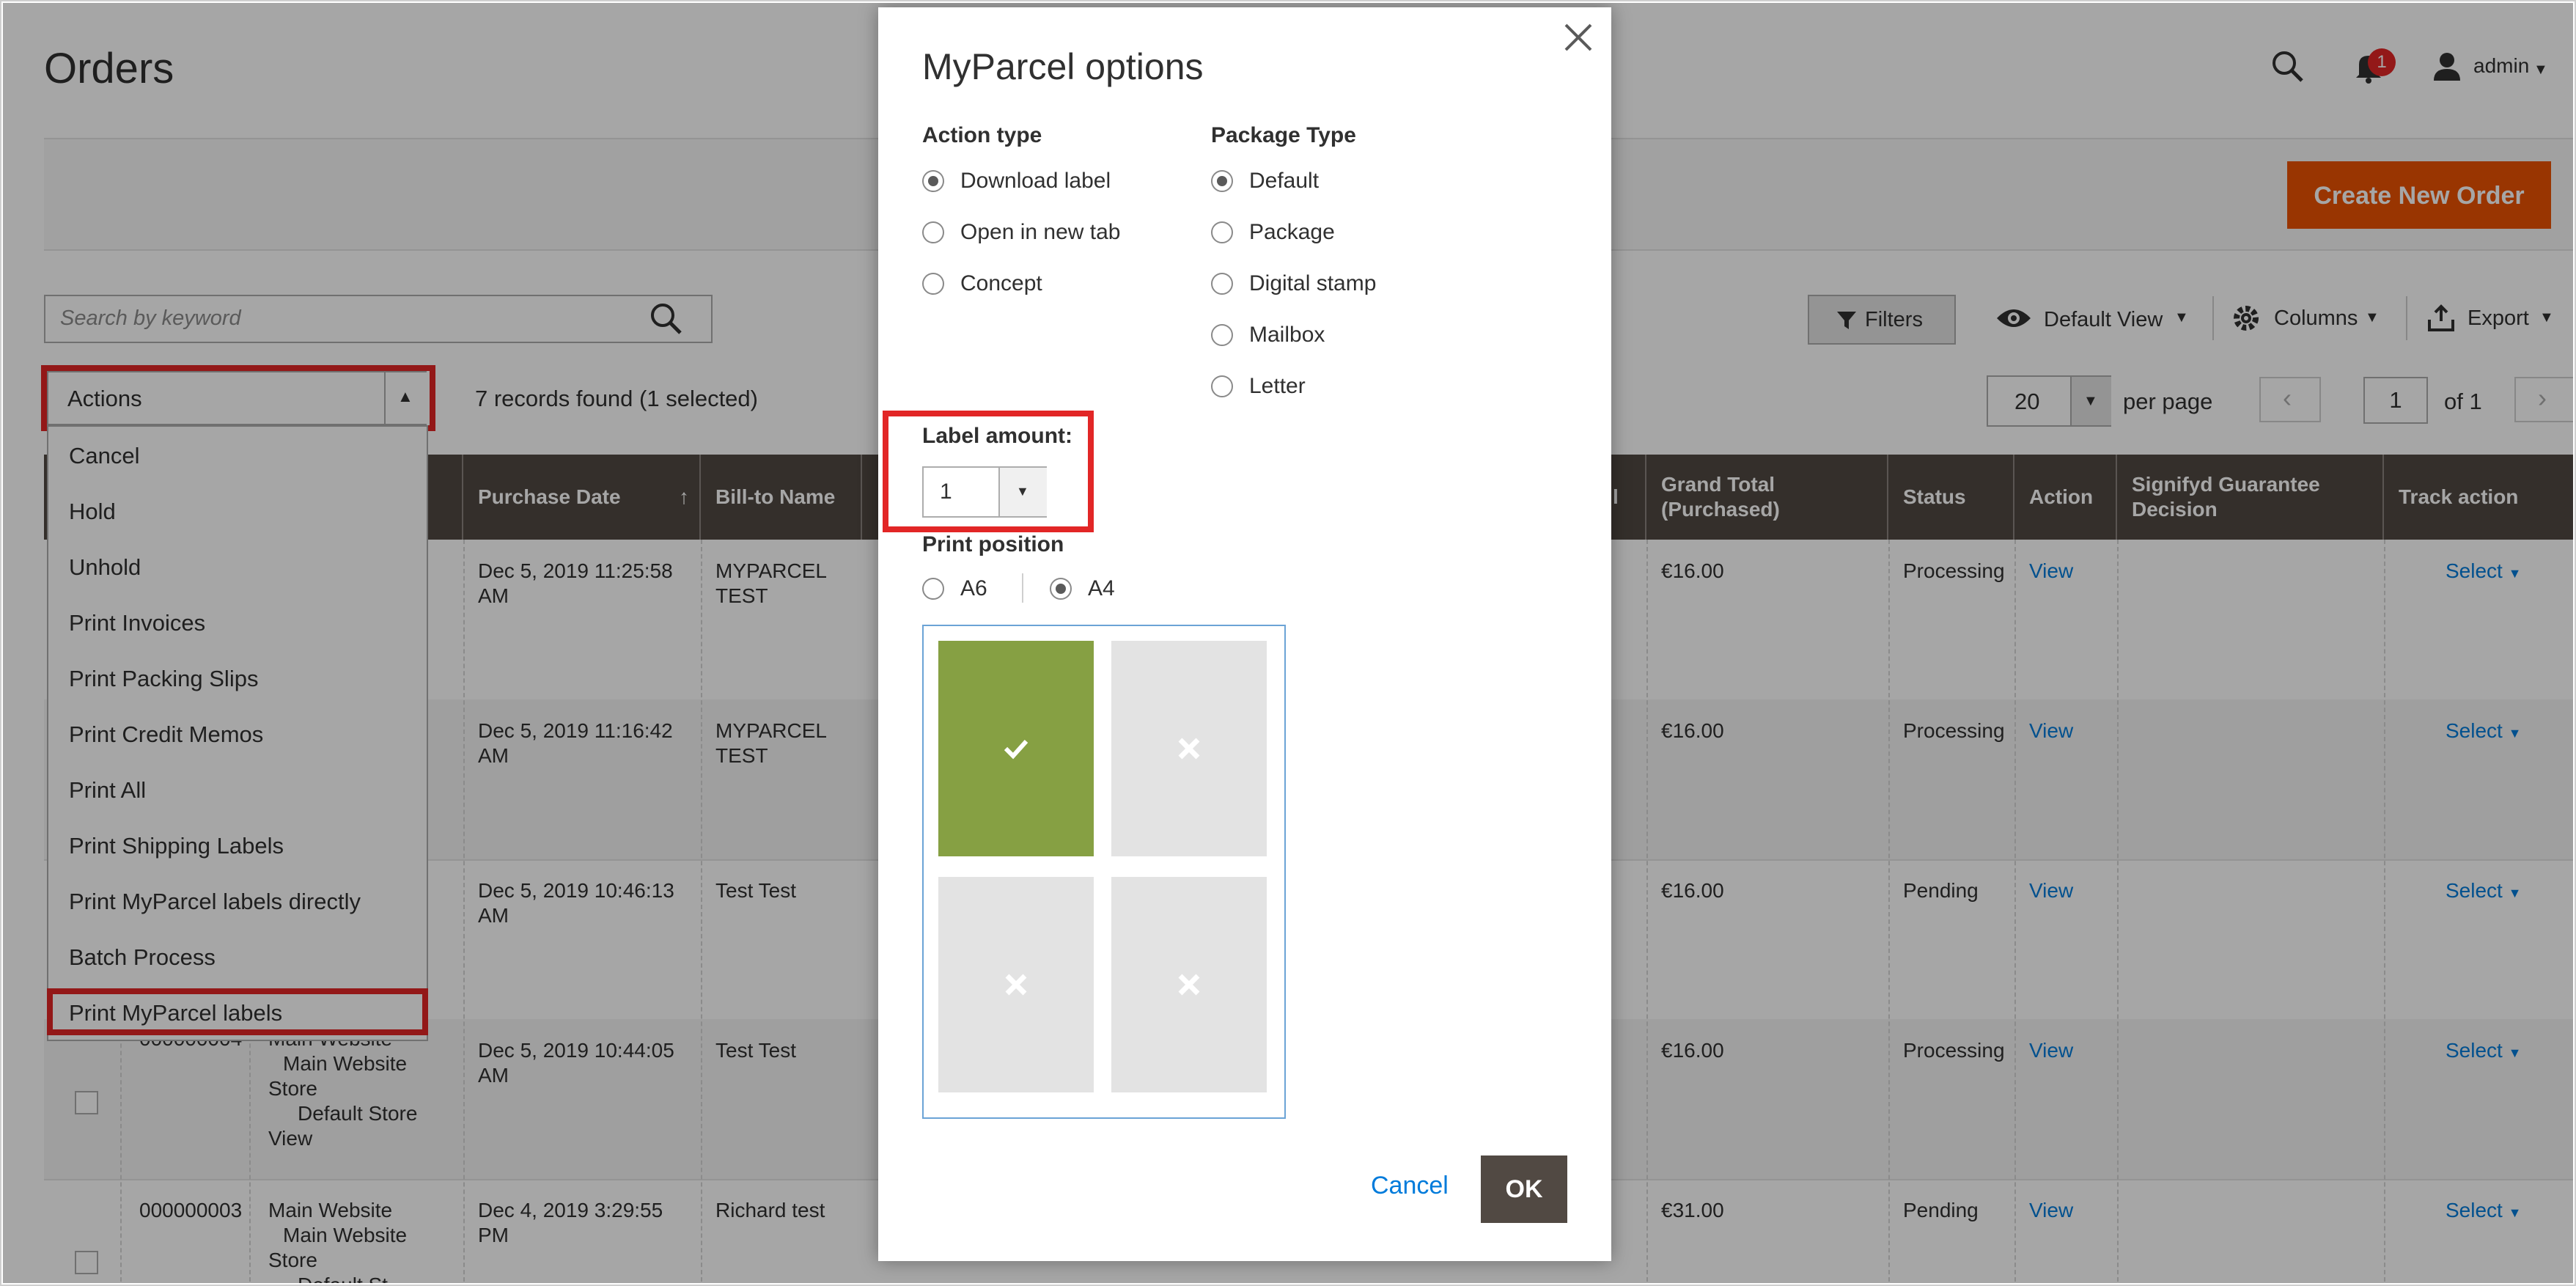  I want to click on print-position-label: Print position, so click(993, 544).